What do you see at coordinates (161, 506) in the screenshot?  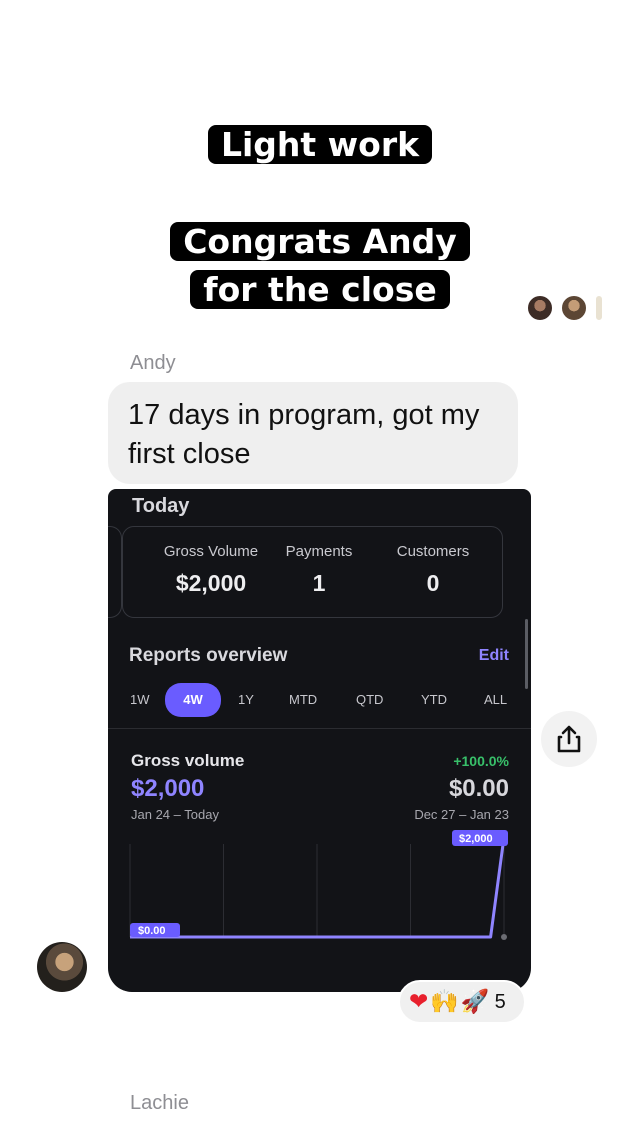 I see `section-title-today: Today` at bounding box center [161, 506].